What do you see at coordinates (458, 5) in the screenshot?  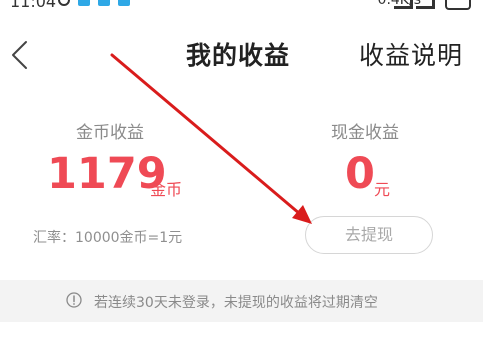 I see `battery-icon` at bounding box center [458, 5].